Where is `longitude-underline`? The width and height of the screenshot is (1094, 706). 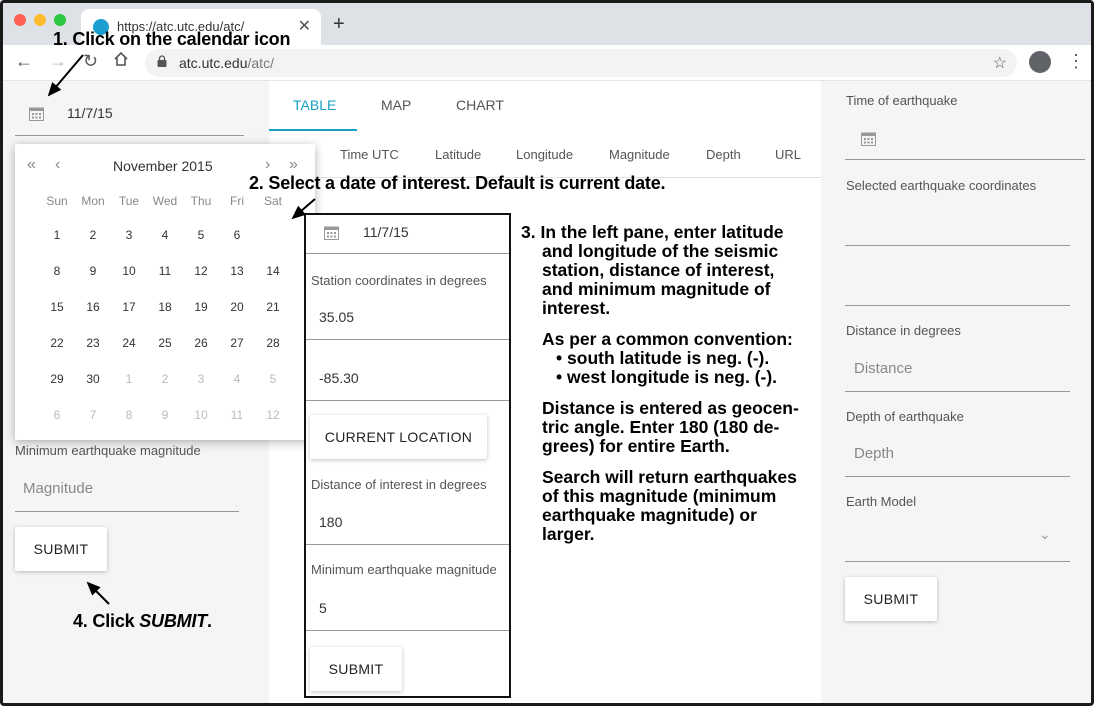
longitude-underline is located at coordinates (407, 400).